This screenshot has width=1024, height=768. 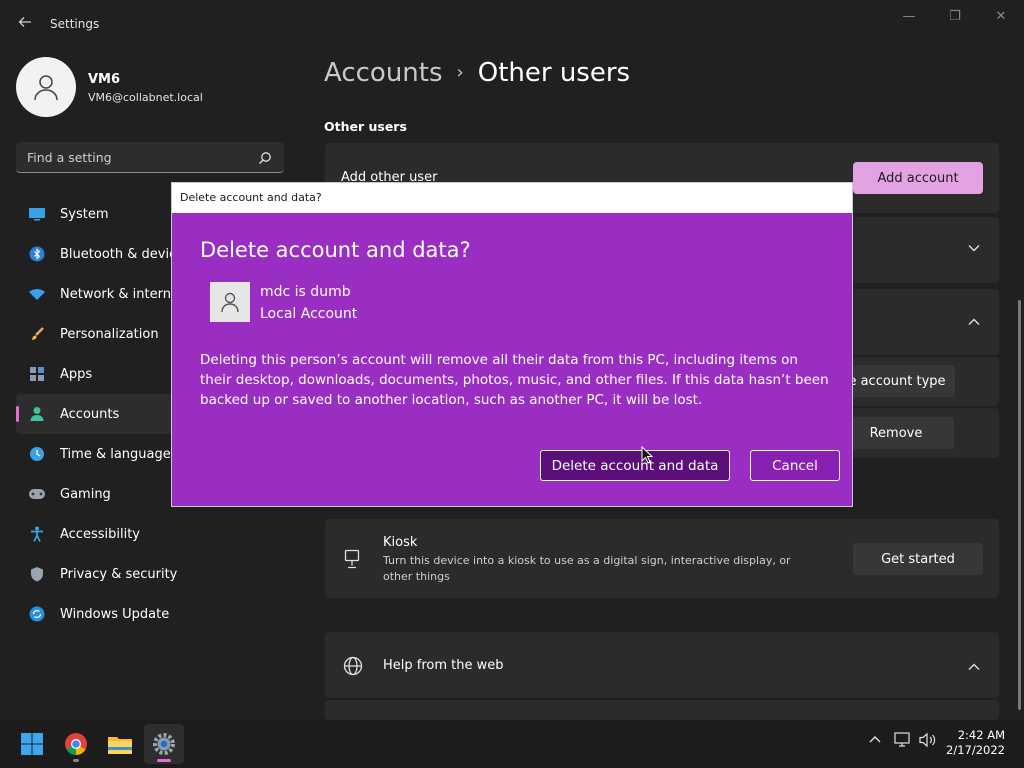 I want to click on close-button: ✕, so click(x=1001, y=17).